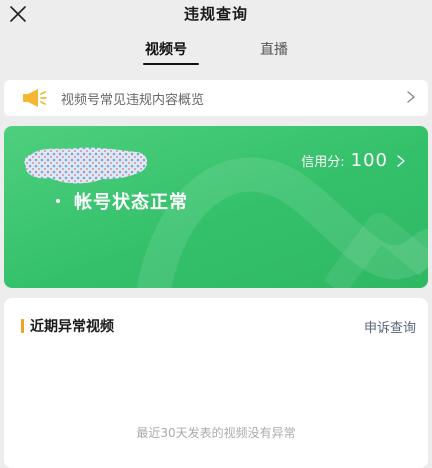 The image size is (432, 468). I want to click on credit-score-label: 信用分:, so click(323, 162).